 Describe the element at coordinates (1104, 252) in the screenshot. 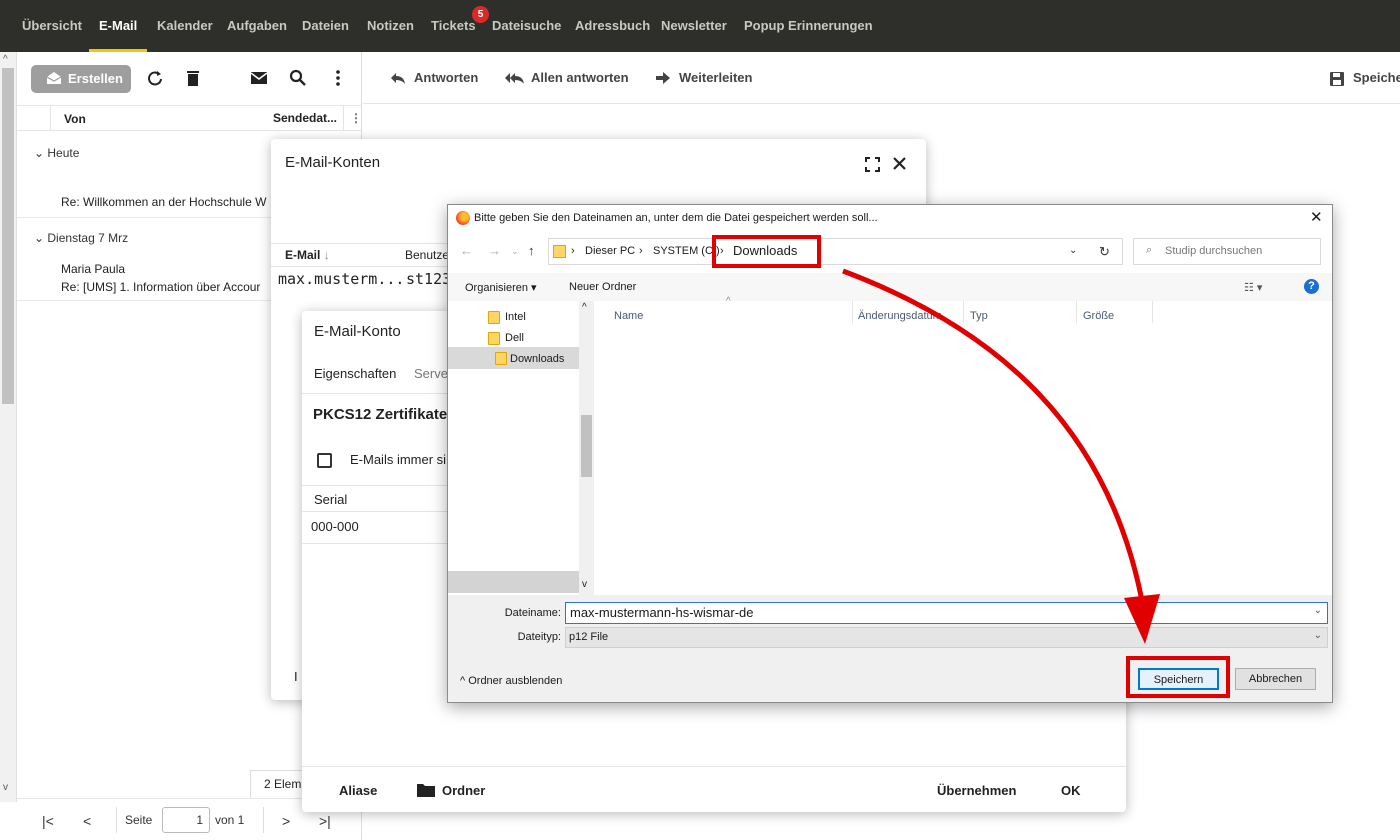

I see `refresh-icon: ↻` at that location.